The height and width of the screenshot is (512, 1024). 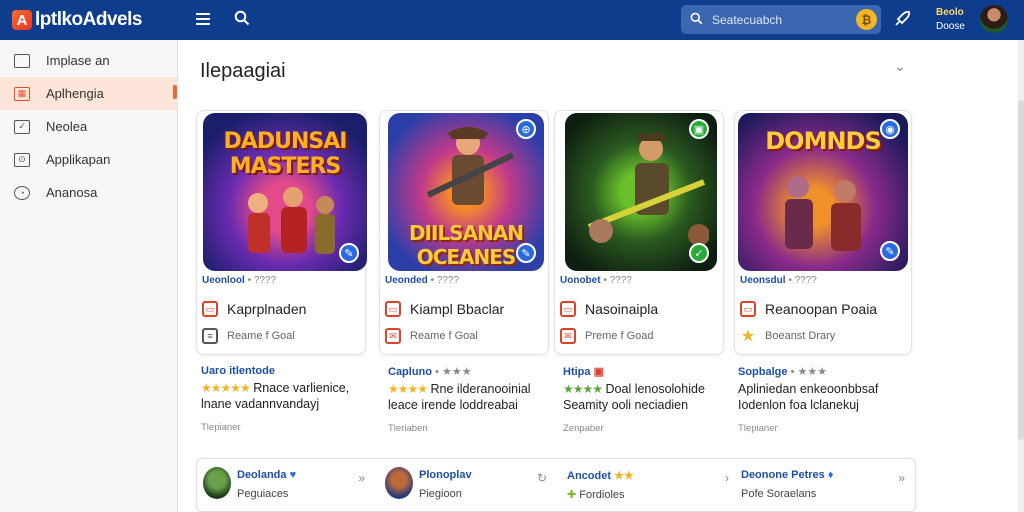 I want to click on list-icon: ≡, so click(x=210, y=336).